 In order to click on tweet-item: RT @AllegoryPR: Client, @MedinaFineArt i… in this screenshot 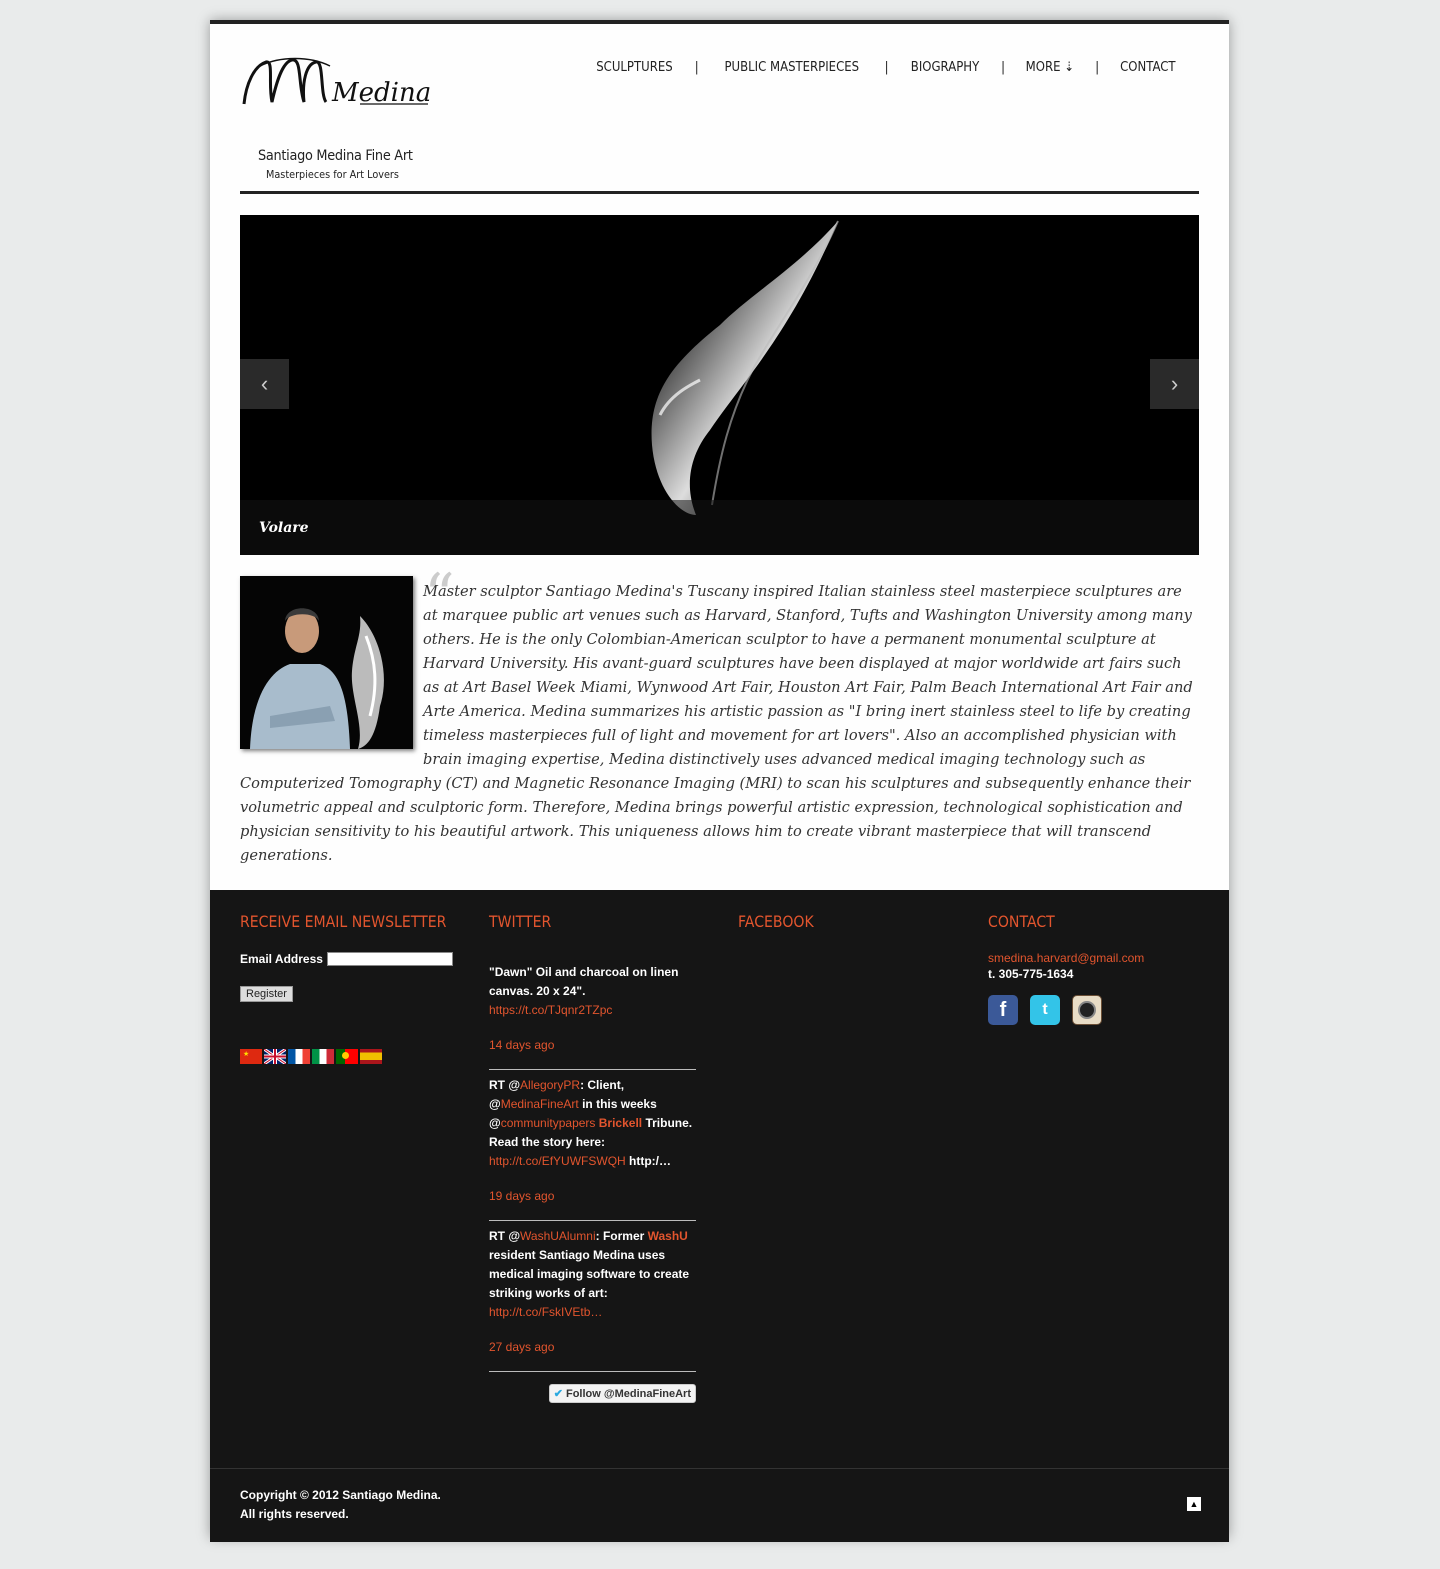, I will do `click(592, 1141)`.